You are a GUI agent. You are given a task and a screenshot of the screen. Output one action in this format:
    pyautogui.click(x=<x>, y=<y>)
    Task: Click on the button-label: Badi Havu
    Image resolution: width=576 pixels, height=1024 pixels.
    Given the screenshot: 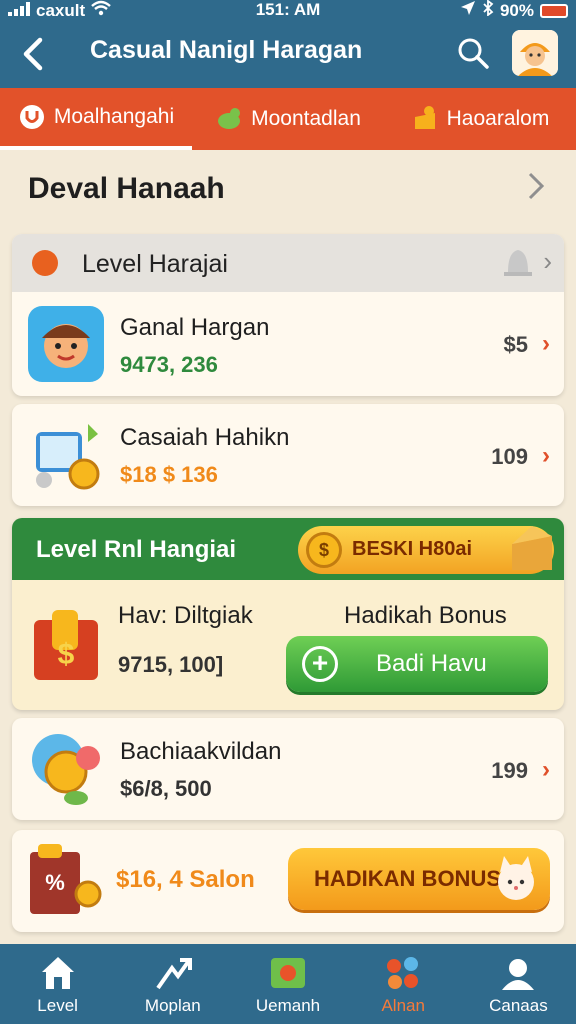 What is the action you would take?
    pyautogui.click(x=431, y=663)
    